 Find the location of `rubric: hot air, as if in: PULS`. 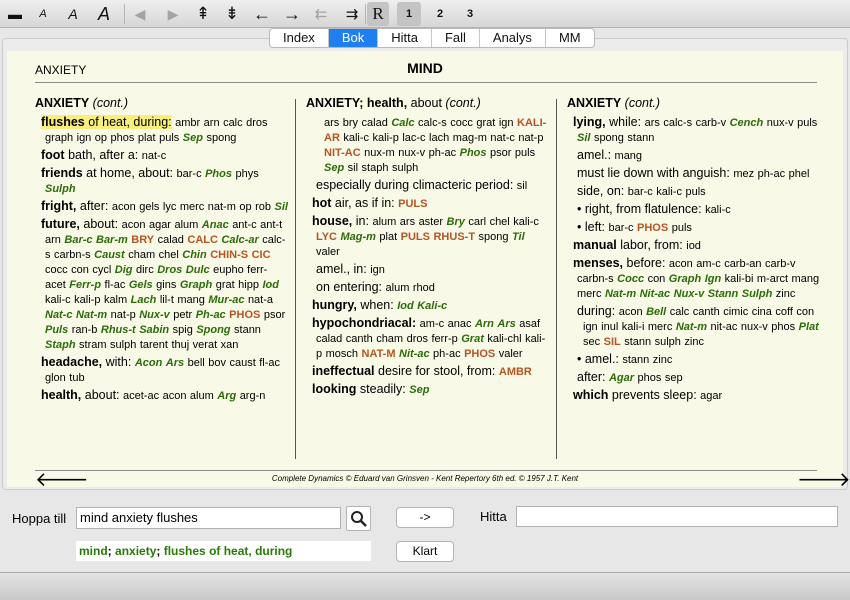

rubric: hot air, as if in: PULS is located at coordinates (427, 203).